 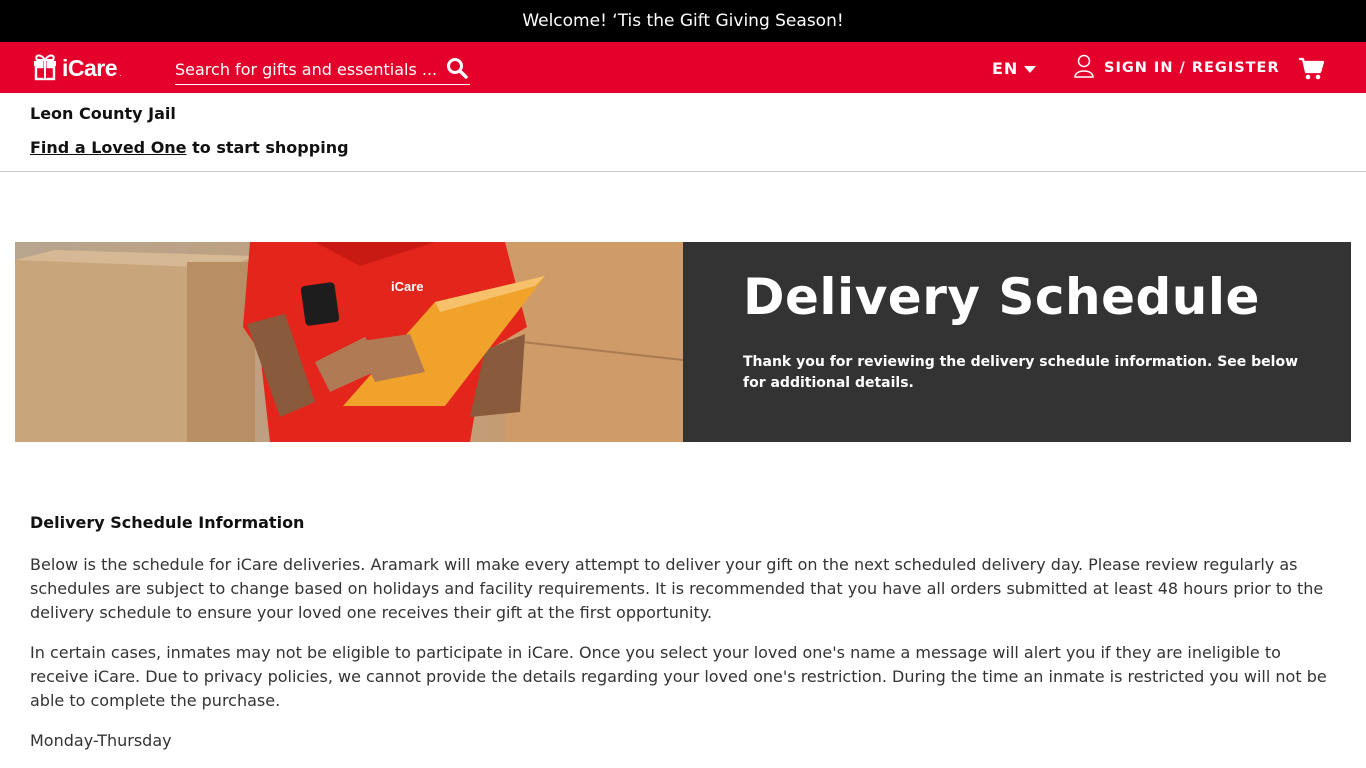 I want to click on search-bar, so click(x=322, y=69).